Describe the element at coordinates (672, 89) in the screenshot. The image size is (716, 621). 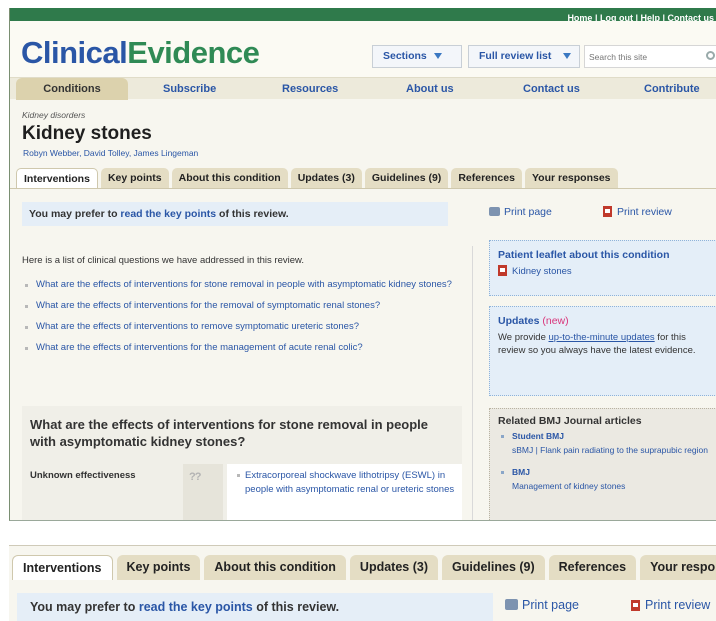
I see `nav-contribute: Contribute` at that location.